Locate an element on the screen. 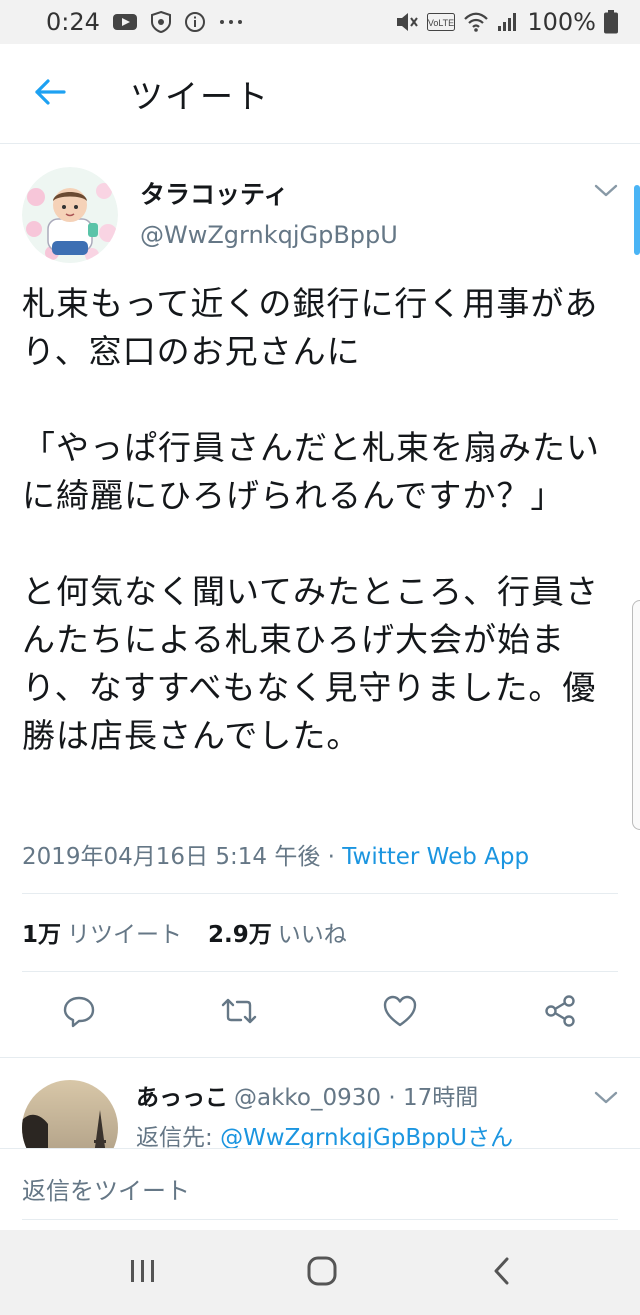 The width and height of the screenshot is (640, 1315). share-button is located at coordinates (560, 1013).